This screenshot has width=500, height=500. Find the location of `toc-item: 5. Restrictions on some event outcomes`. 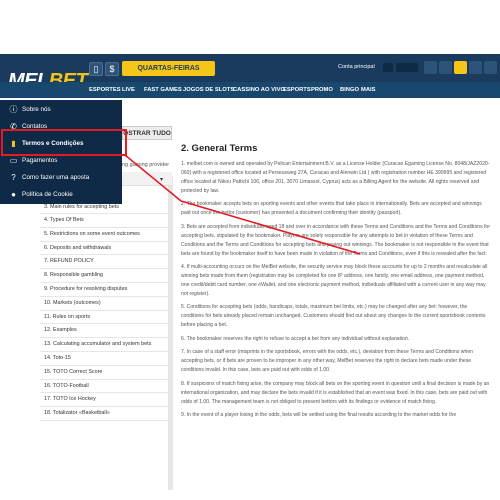

toc-item: 5. Restrictions on some event outcomes is located at coordinates (106, 235).